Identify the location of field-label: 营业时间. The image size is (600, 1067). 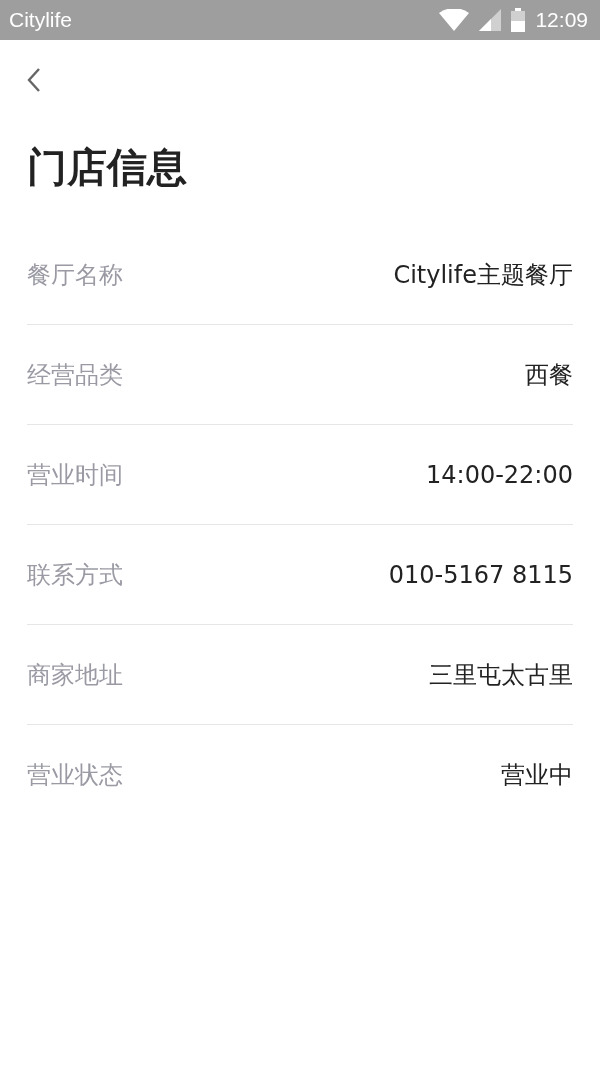
(75, 475).